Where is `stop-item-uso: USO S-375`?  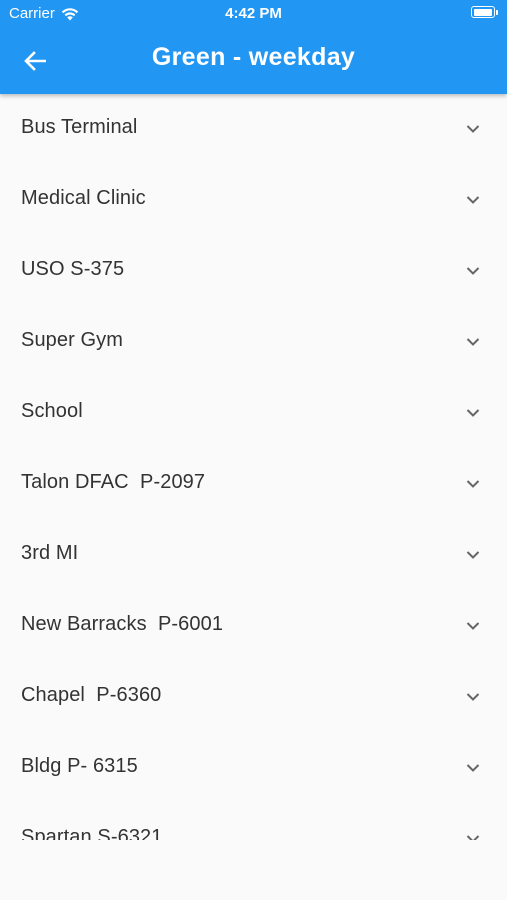
stop-item-uso: USO S-375 is located at coordinates (253, 271).